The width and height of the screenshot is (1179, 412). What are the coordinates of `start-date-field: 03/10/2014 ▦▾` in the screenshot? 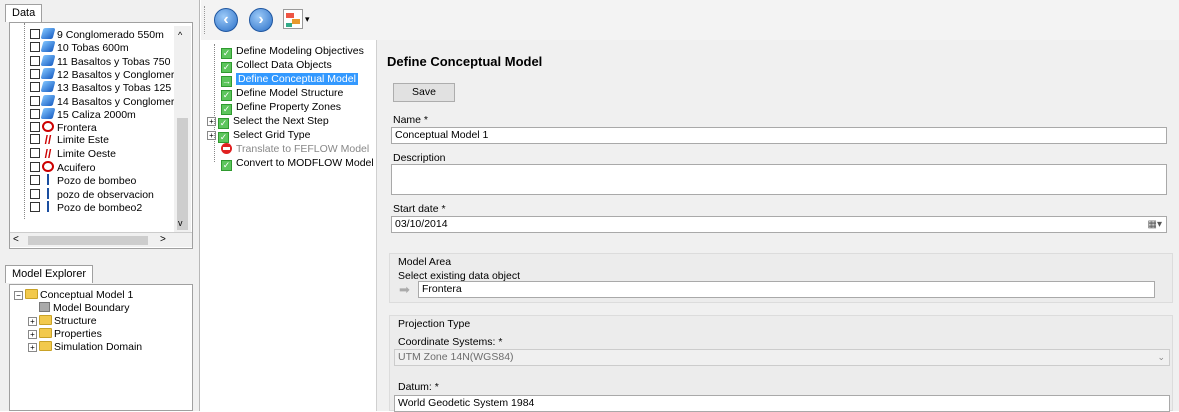 It's located at (779, 224).